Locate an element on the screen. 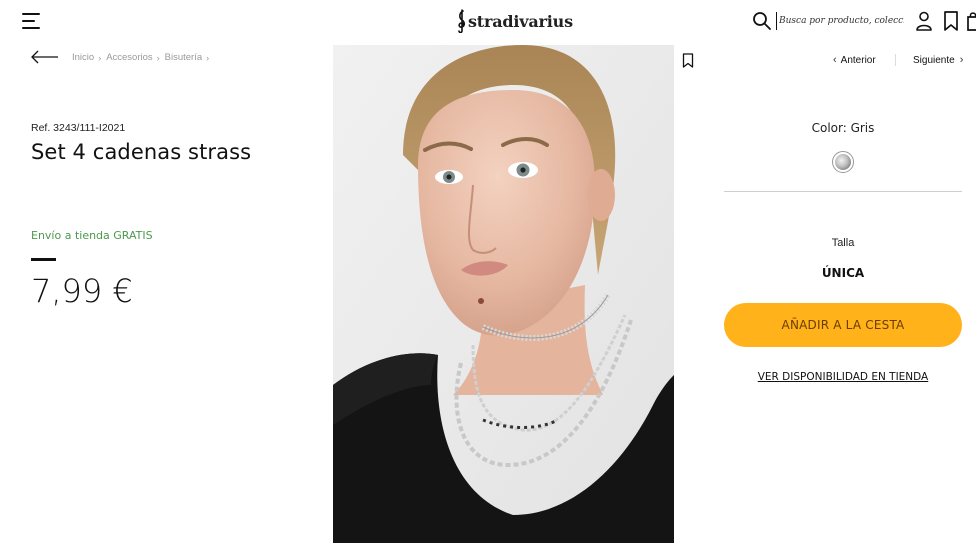 This screenshot has height=543, width=976. back-arrow-icon is located at coordinates (45, 57).